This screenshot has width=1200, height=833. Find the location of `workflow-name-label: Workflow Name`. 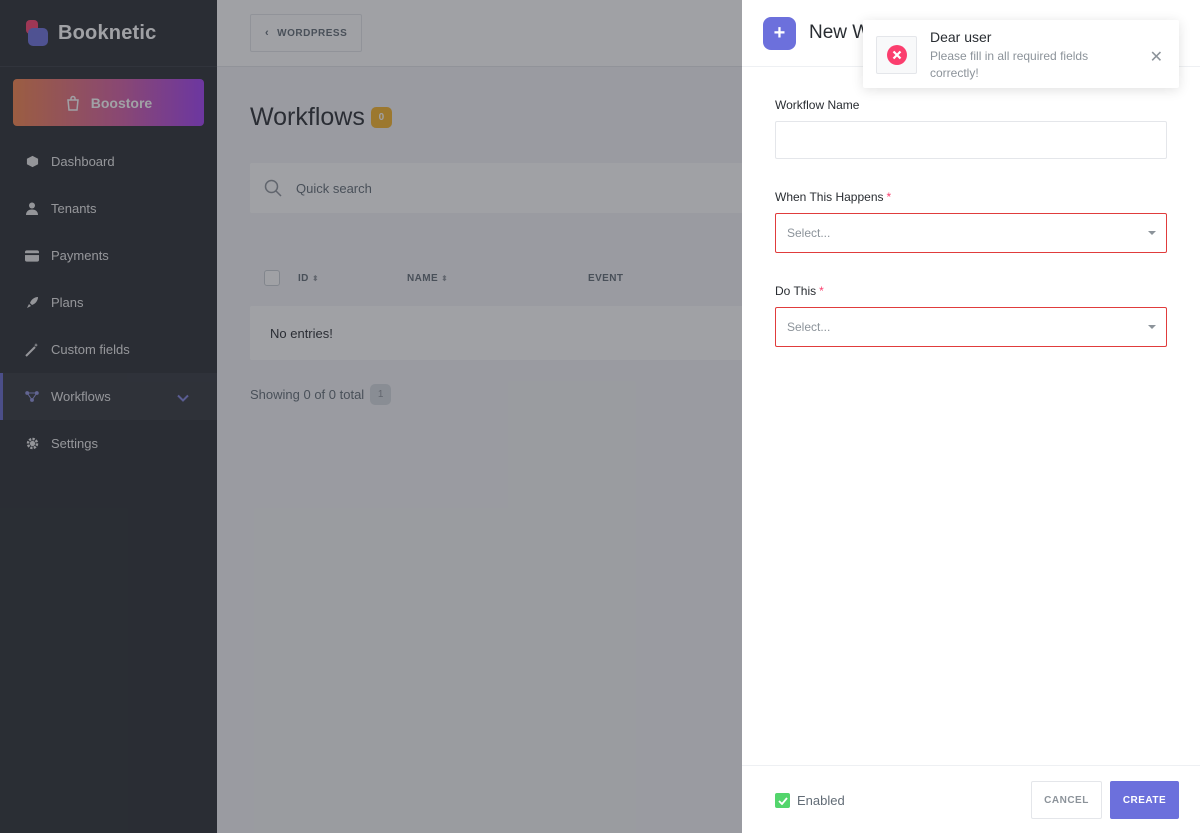

workflow-name-label: Workflow Name is located at coordinates (817, 105).